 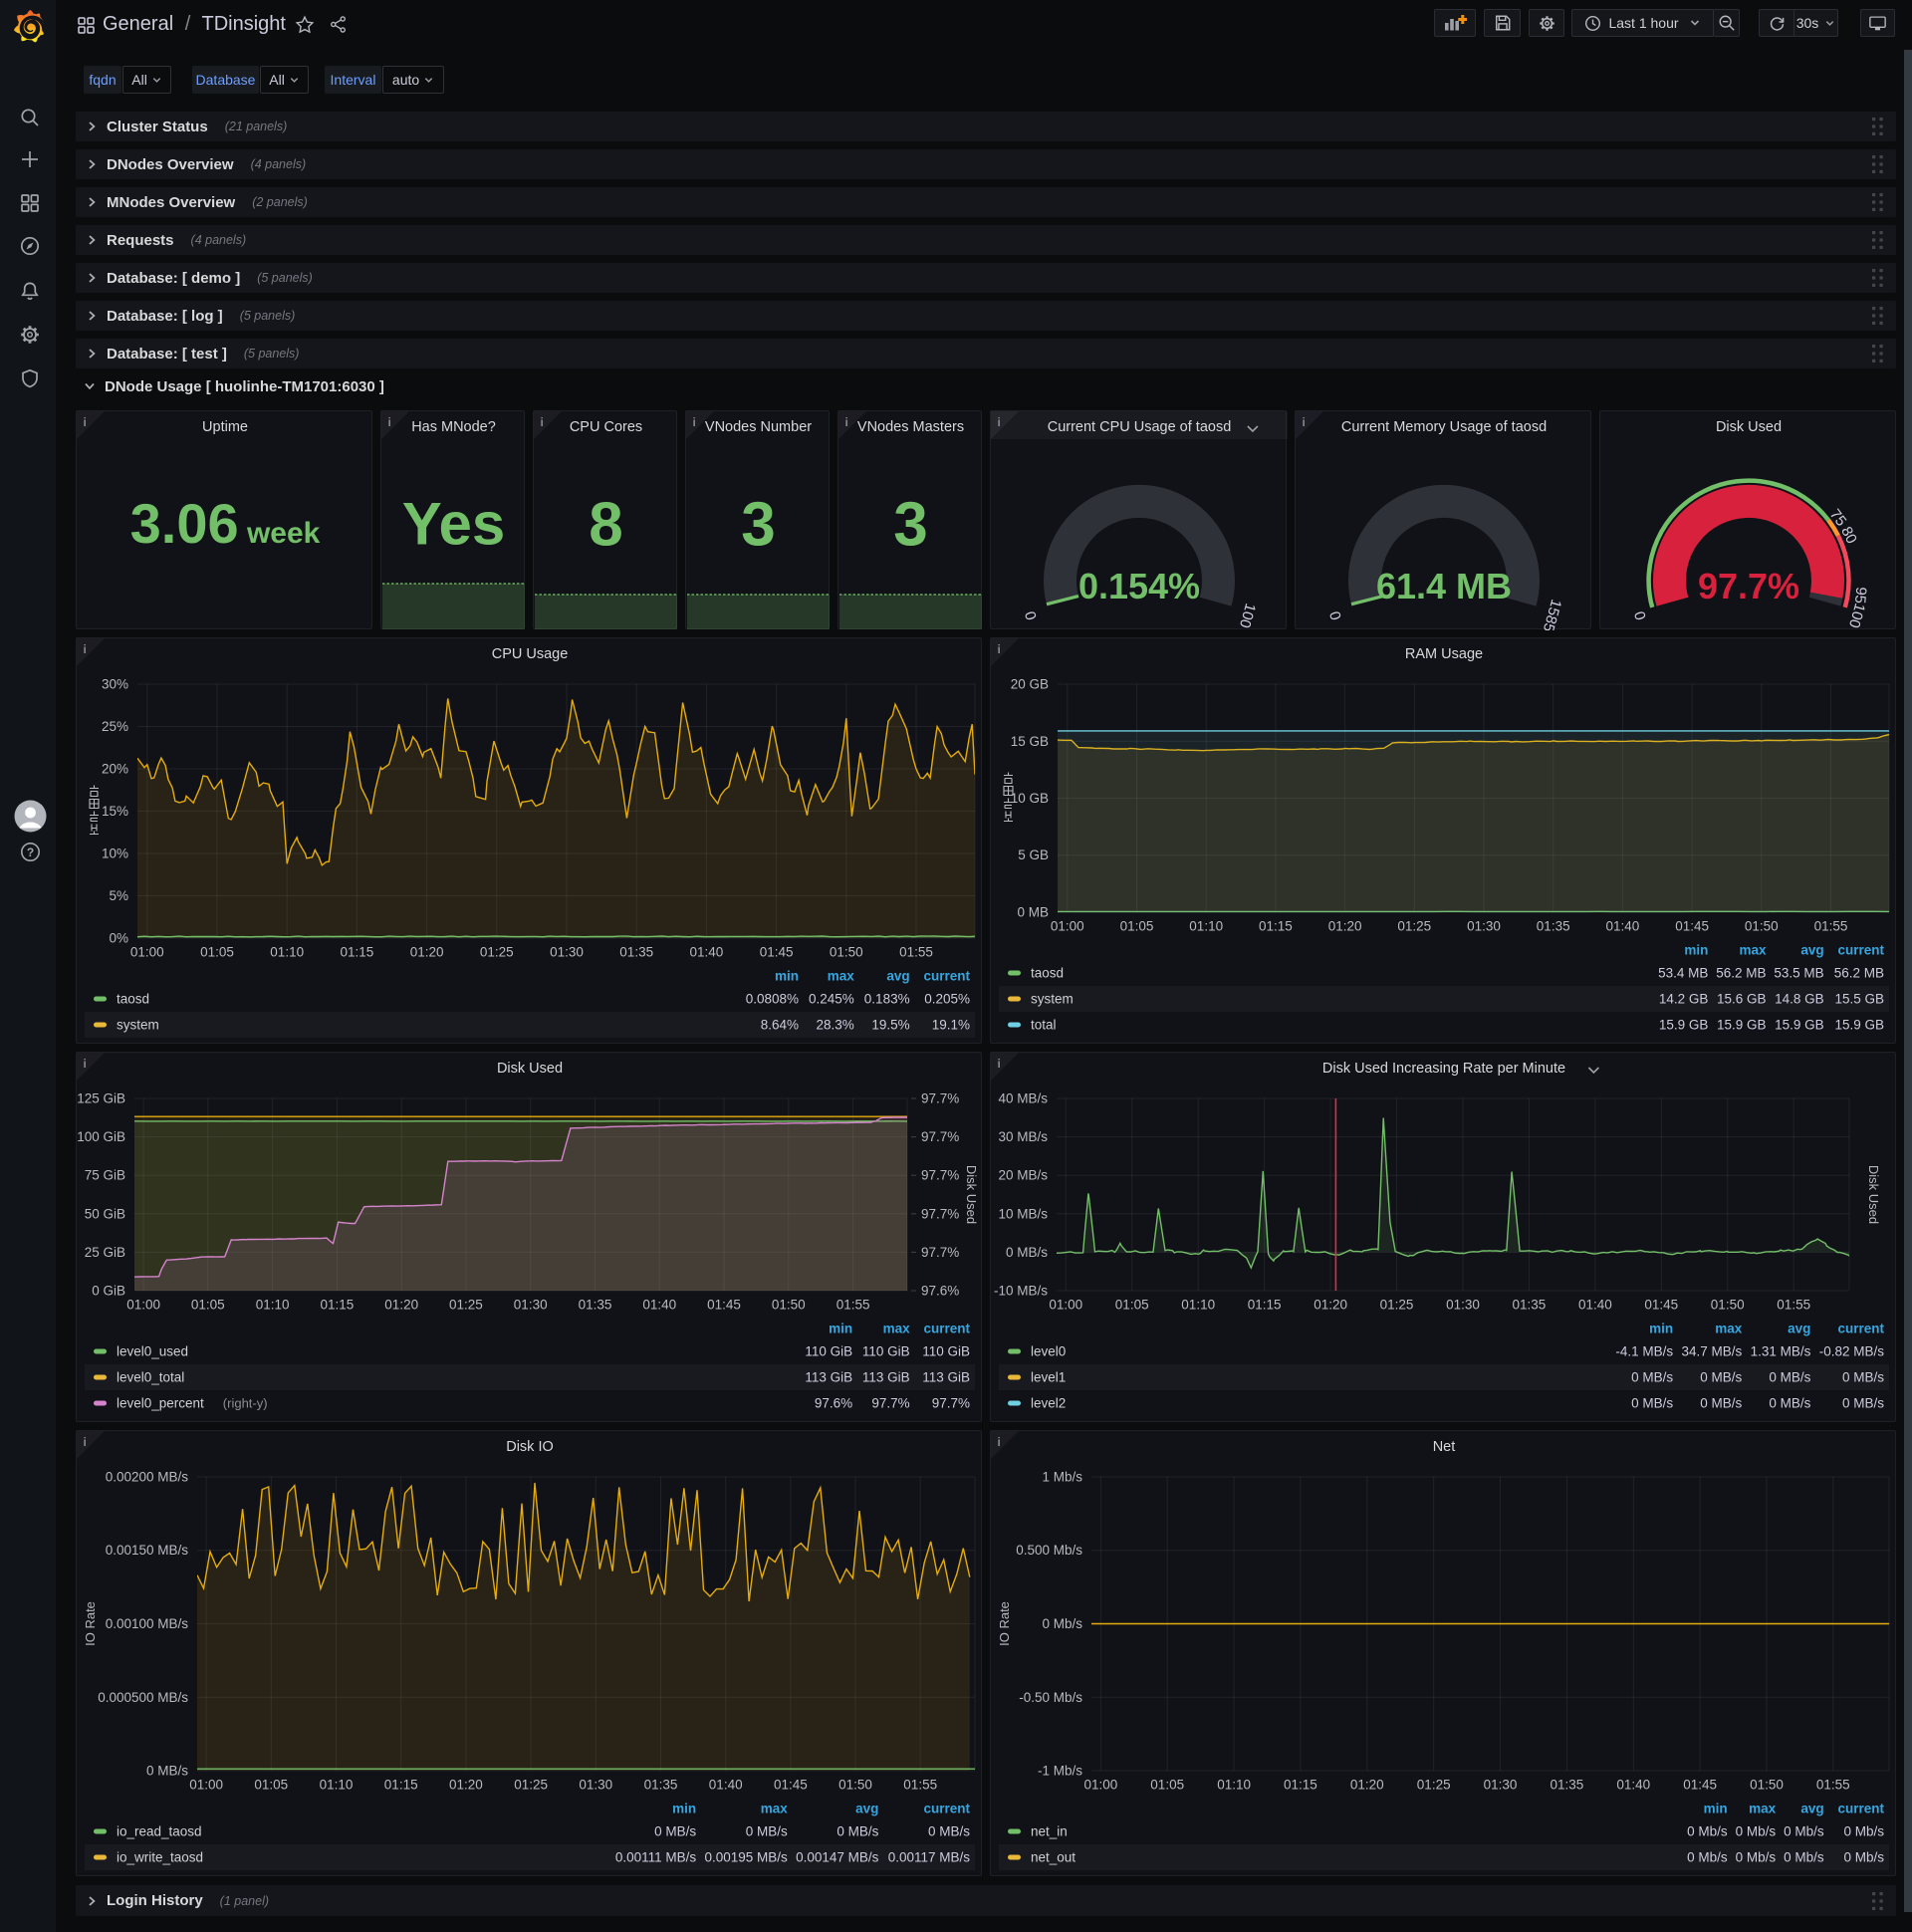 What do you see at coordinates (1030, 741) in the screenshot?
I see `svg-text: 15 GB` at bounding box center [1030, 741].